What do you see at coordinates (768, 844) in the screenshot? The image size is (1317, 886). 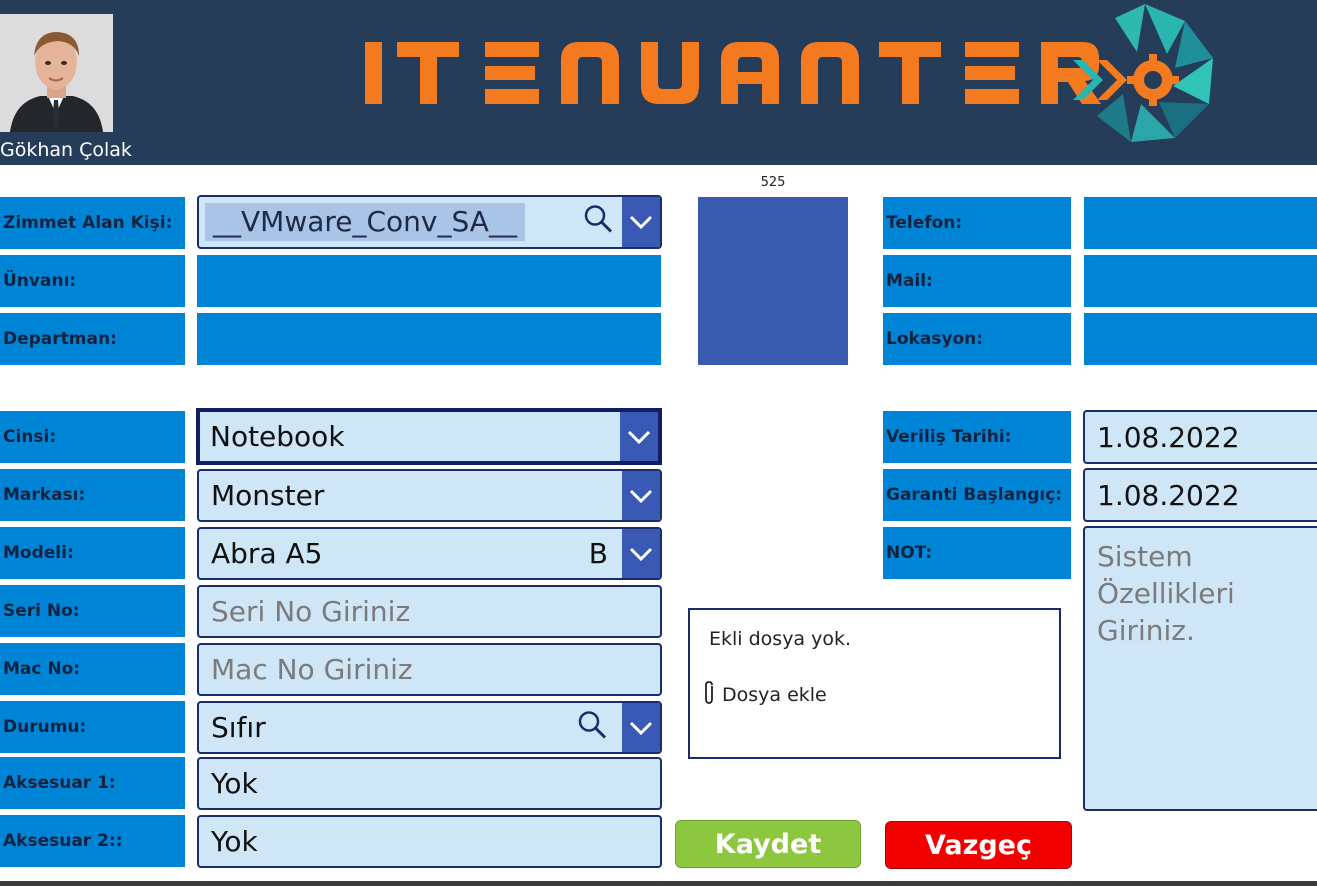 I see `save-button: Kaydet` at bounding box center [768, 844].